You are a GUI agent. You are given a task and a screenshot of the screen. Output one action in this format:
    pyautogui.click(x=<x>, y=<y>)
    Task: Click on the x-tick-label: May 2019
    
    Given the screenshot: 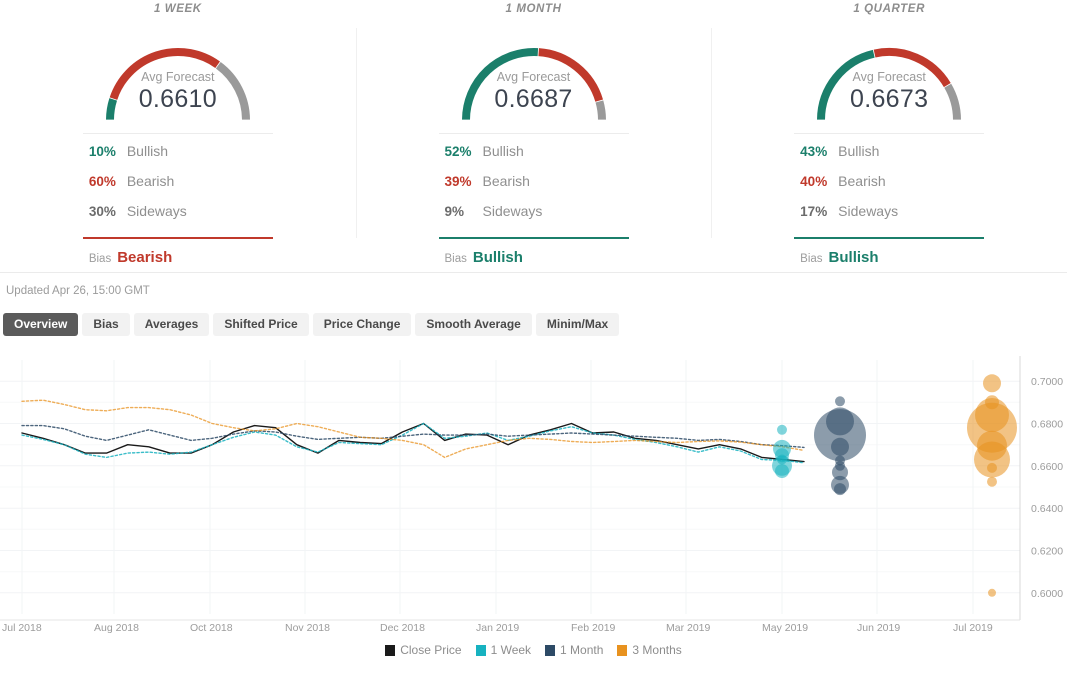 What is the action you would take?
    pyautogui.click(x=785, y=628)
    